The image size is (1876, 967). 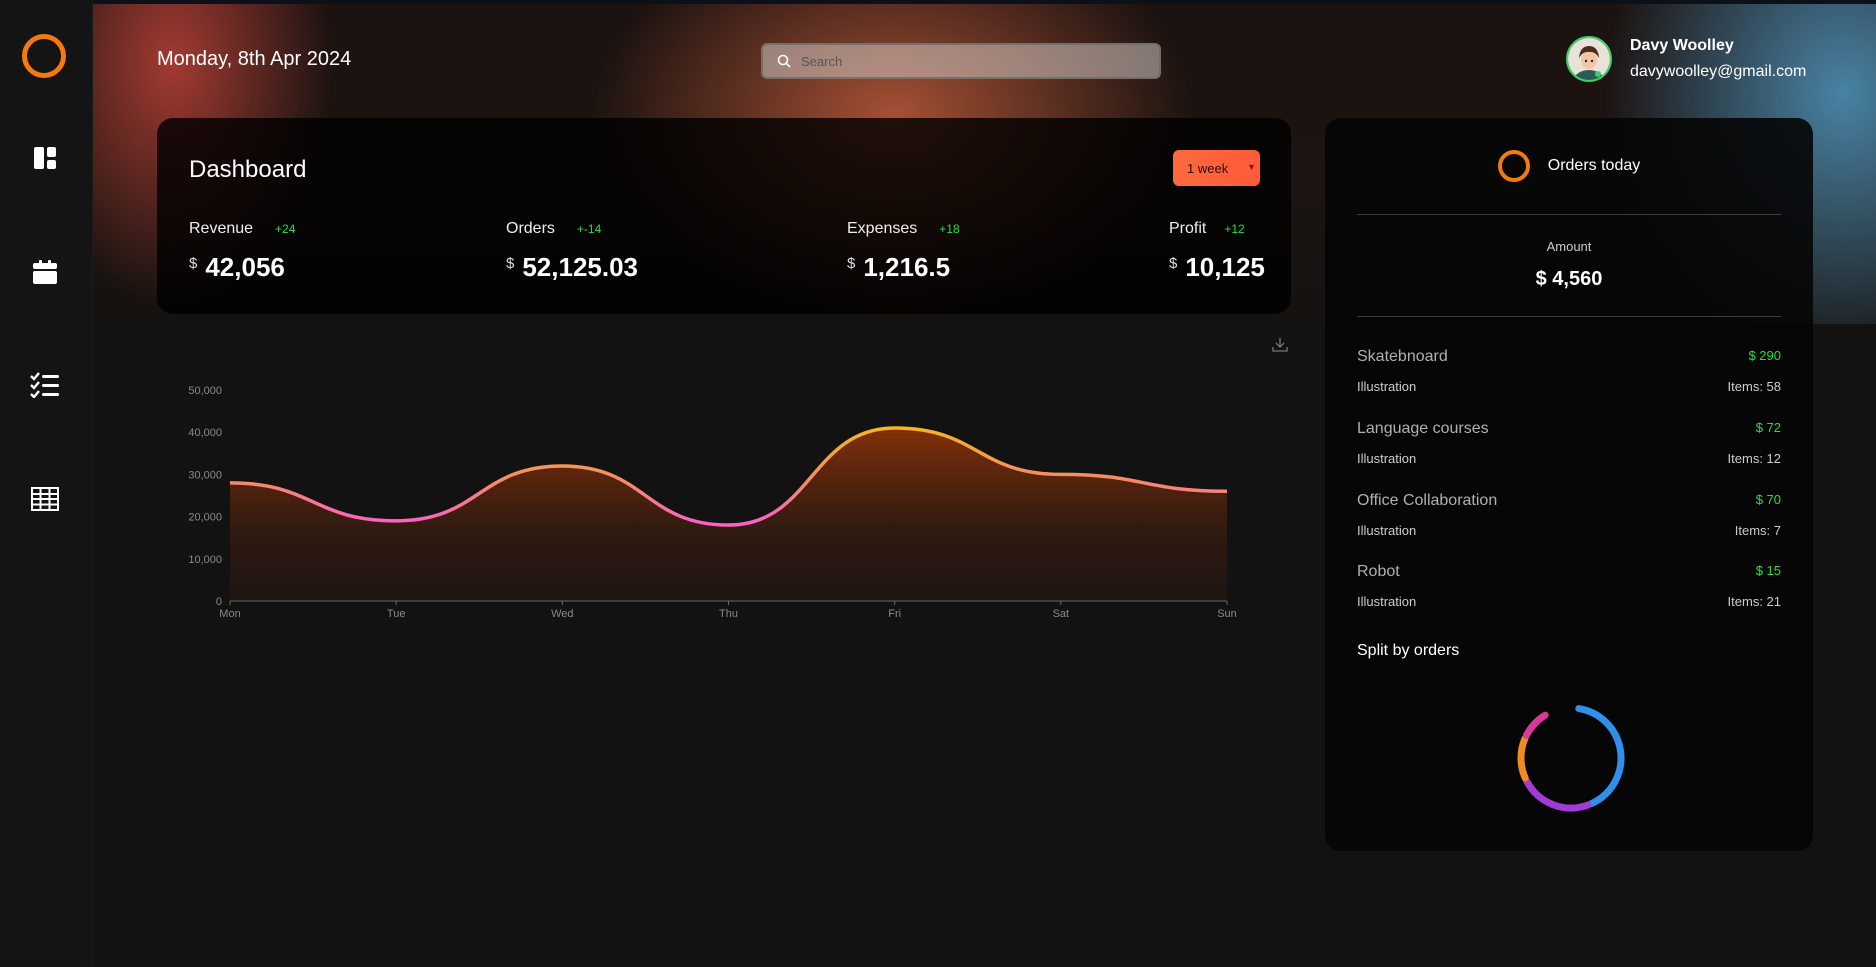 I want to click on sidebar-item-tasks, so click(x=45, y=385).